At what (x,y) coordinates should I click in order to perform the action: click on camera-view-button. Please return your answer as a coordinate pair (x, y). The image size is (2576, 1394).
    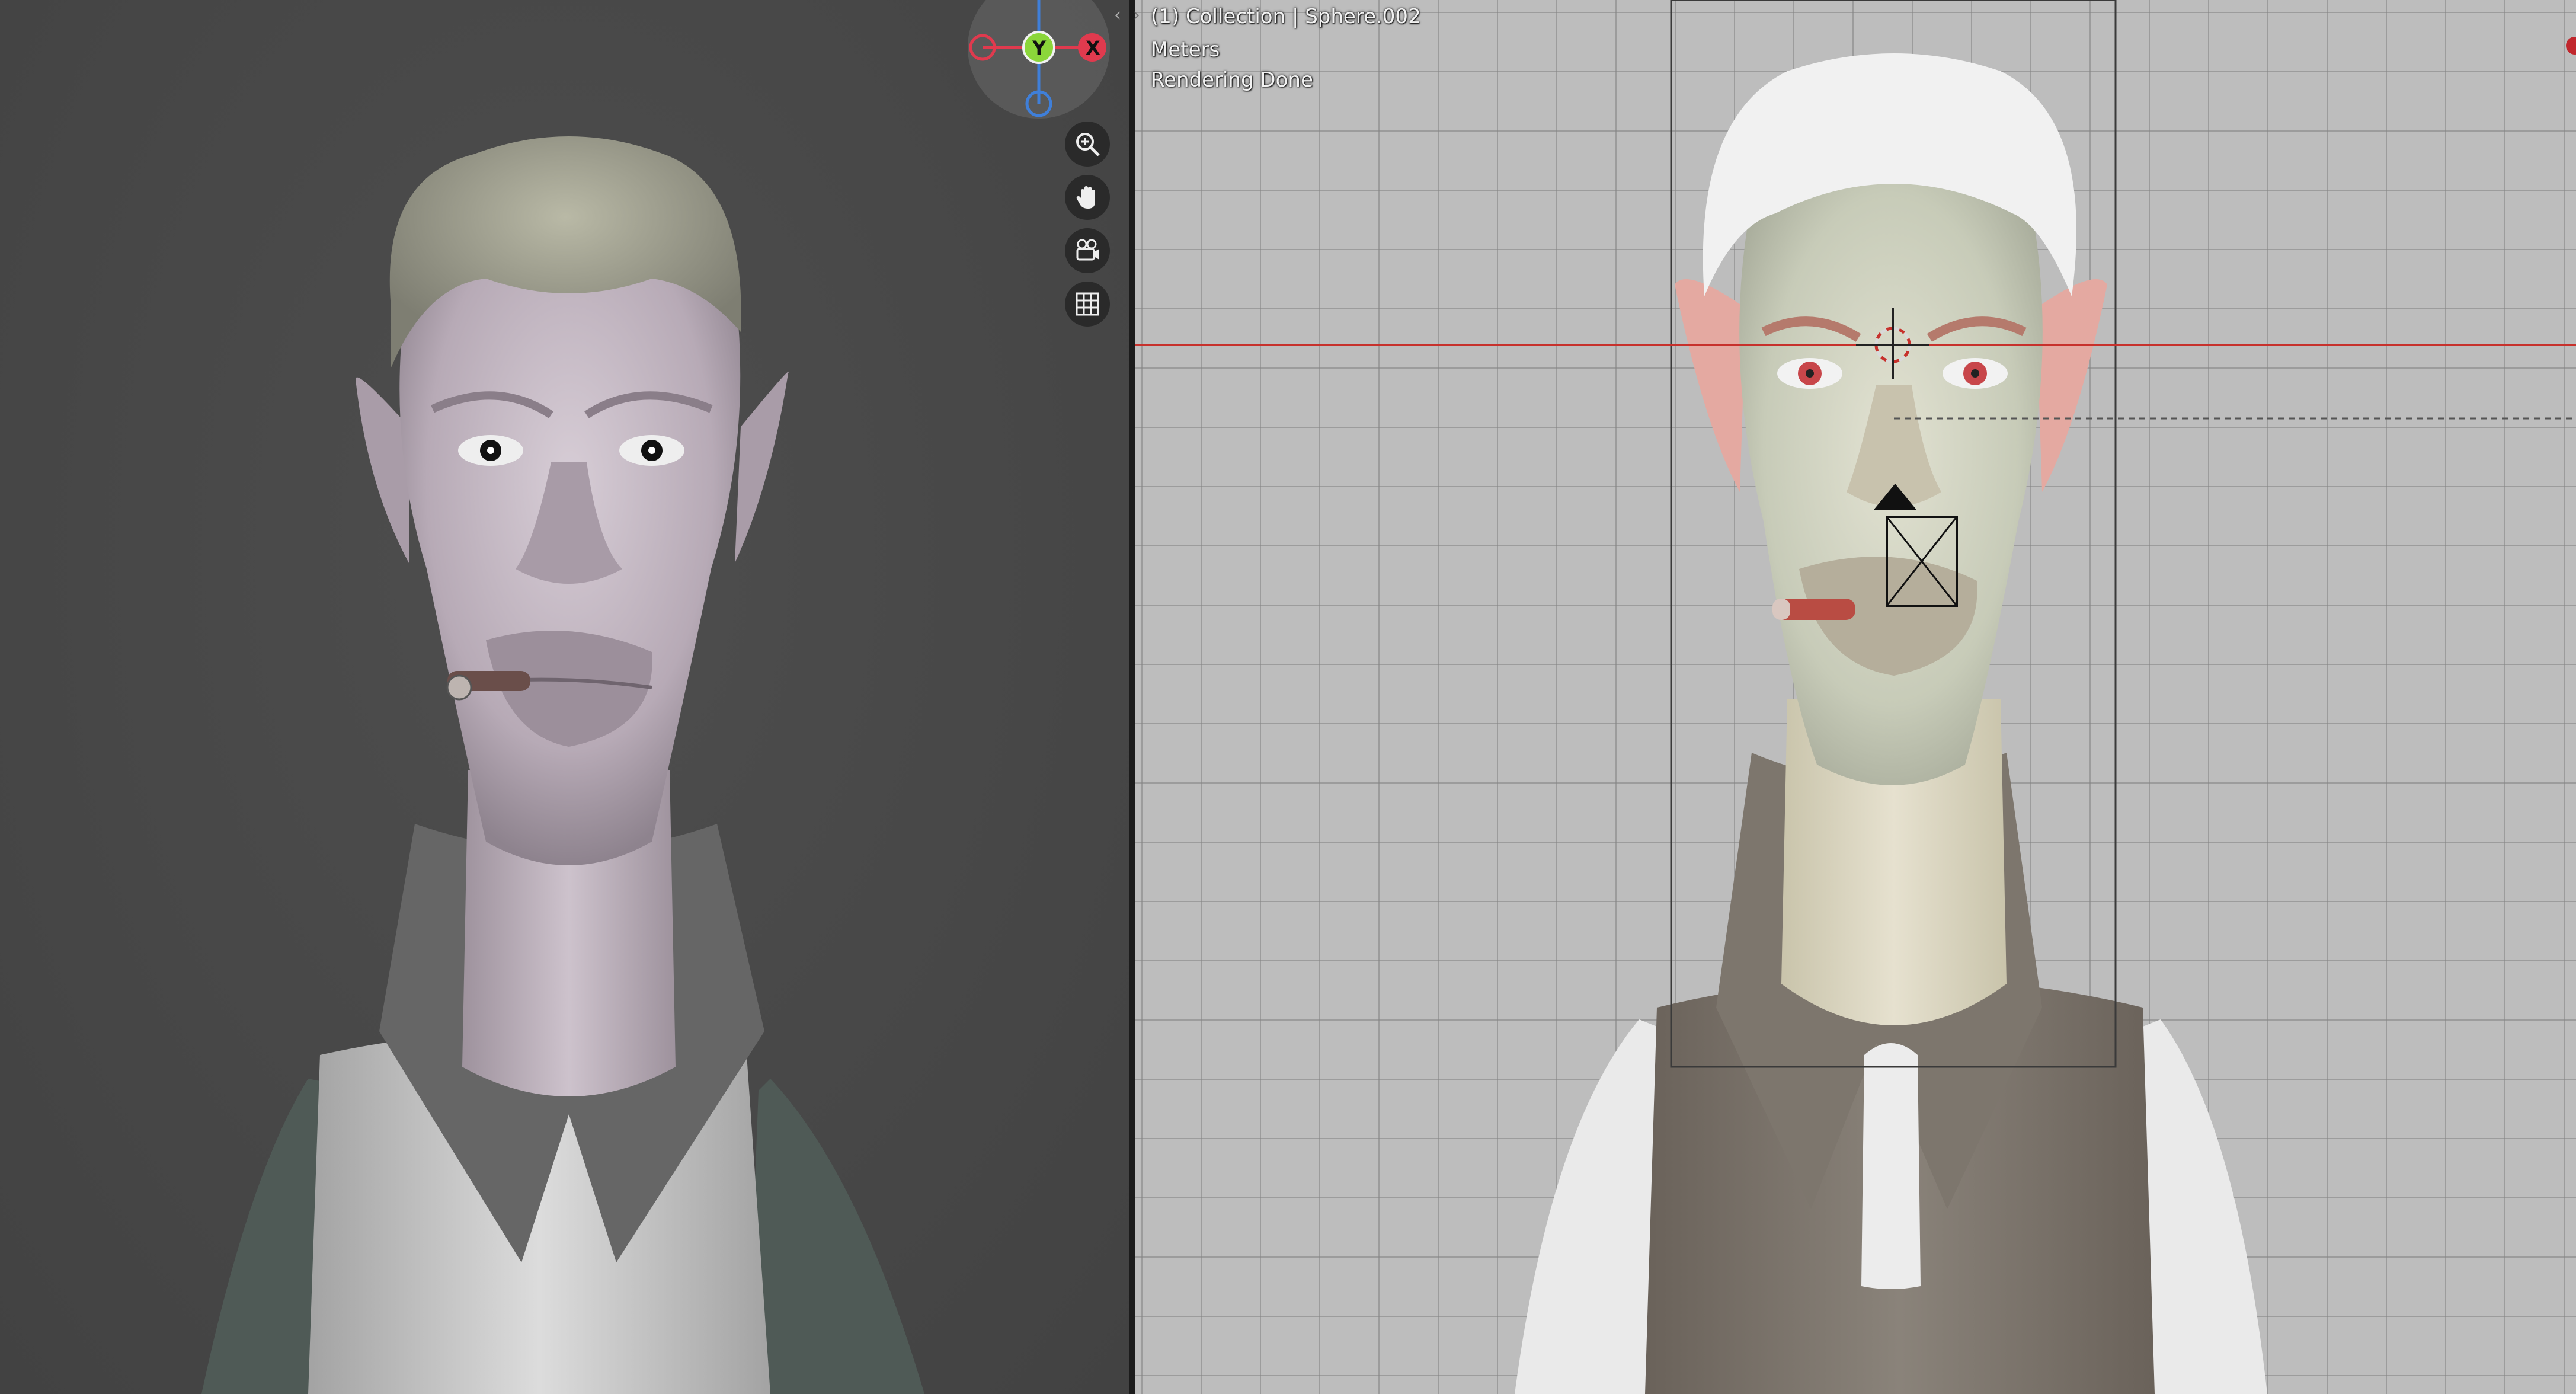
    Looking at the image, I should click on (1087, 251).